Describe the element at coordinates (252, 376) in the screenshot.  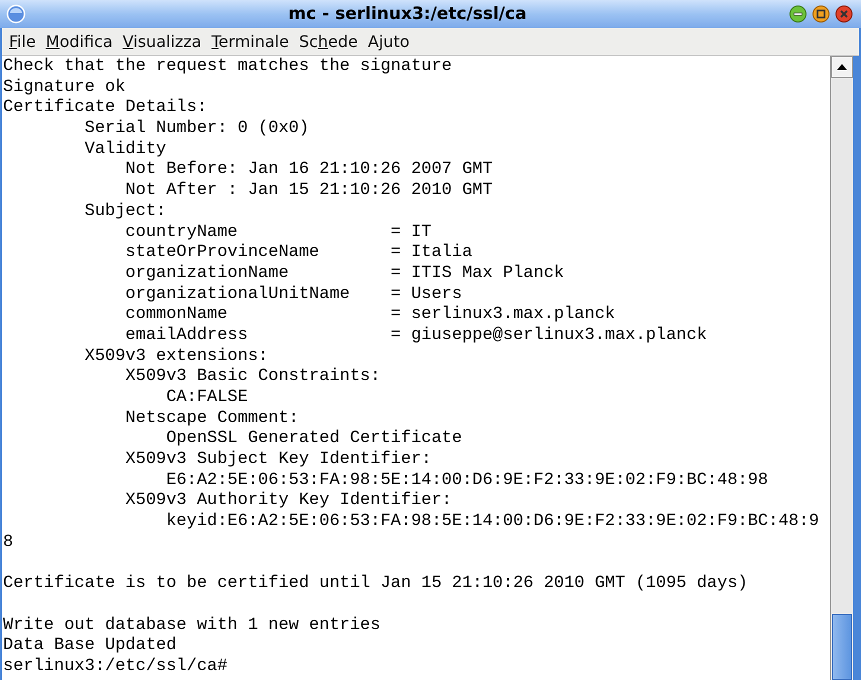
I see `terminal-line: X509v3 Basic Constraints:` at that location.